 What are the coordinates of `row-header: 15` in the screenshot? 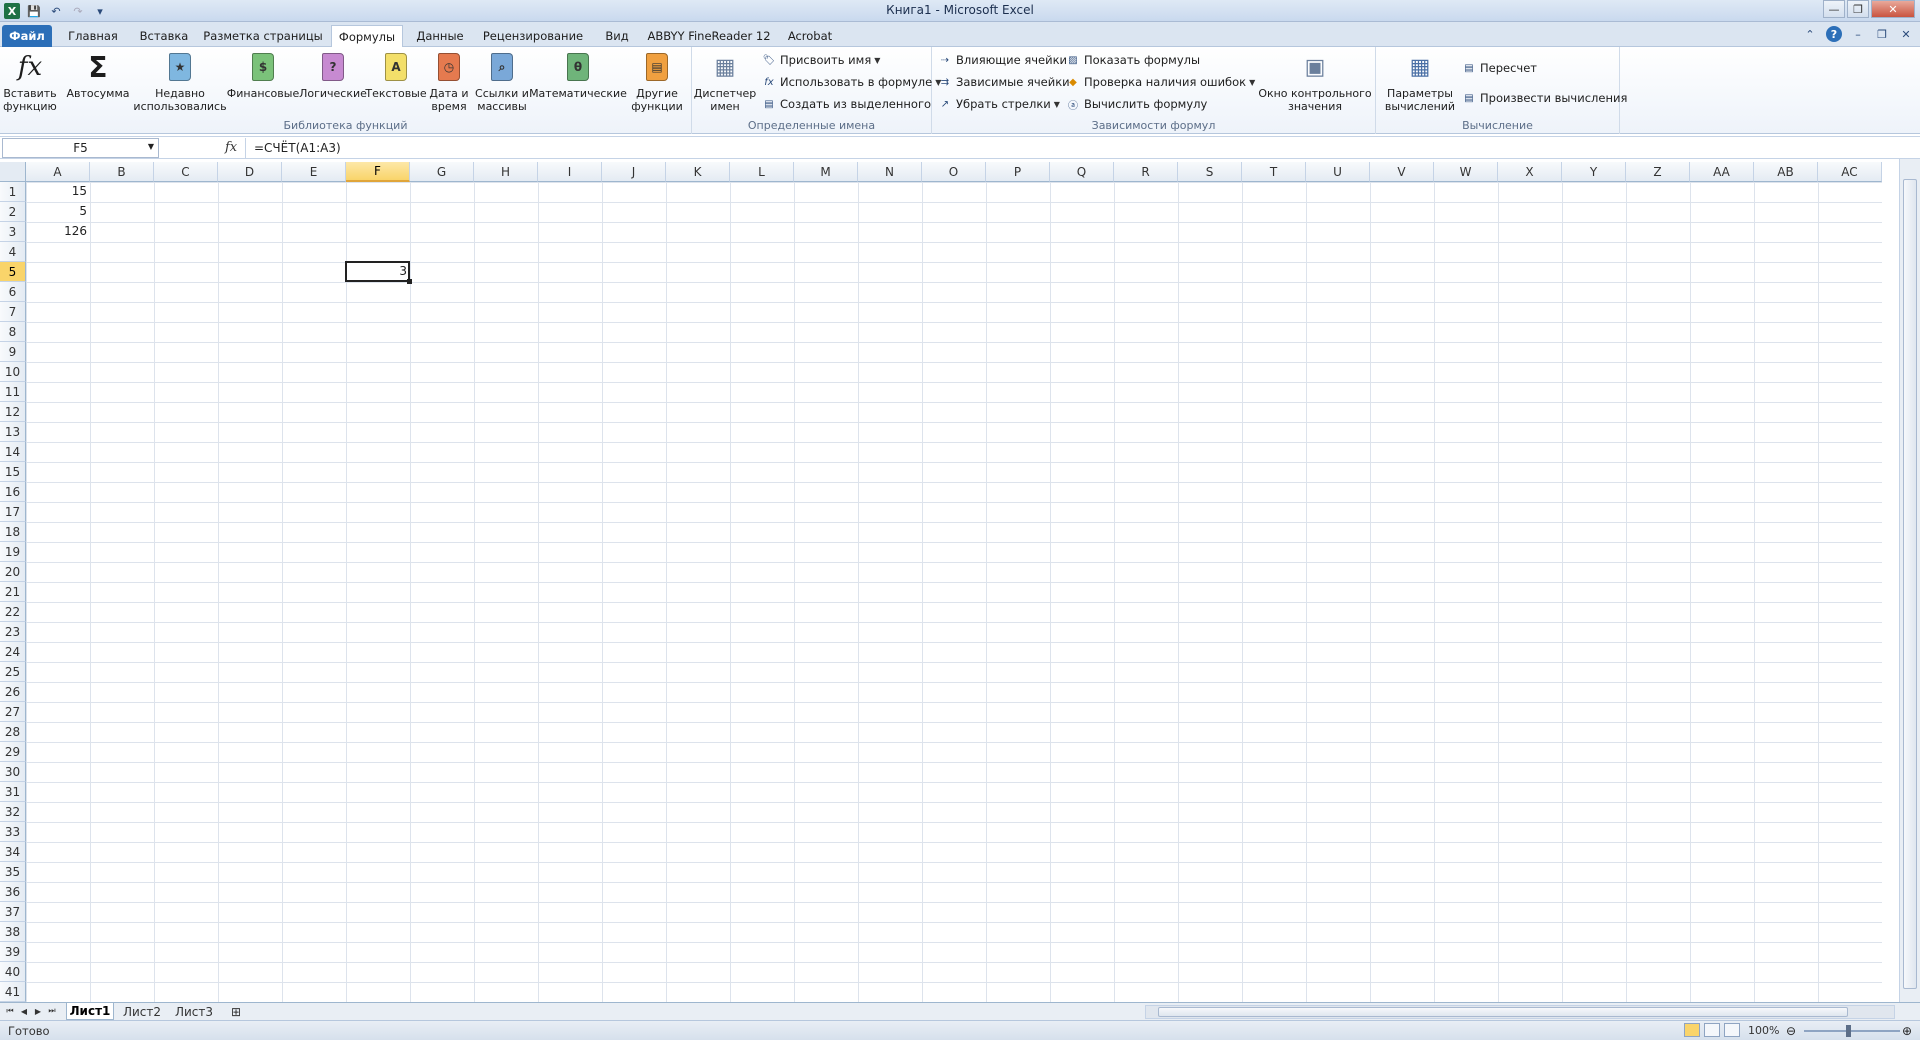 It's located at (13, 472).